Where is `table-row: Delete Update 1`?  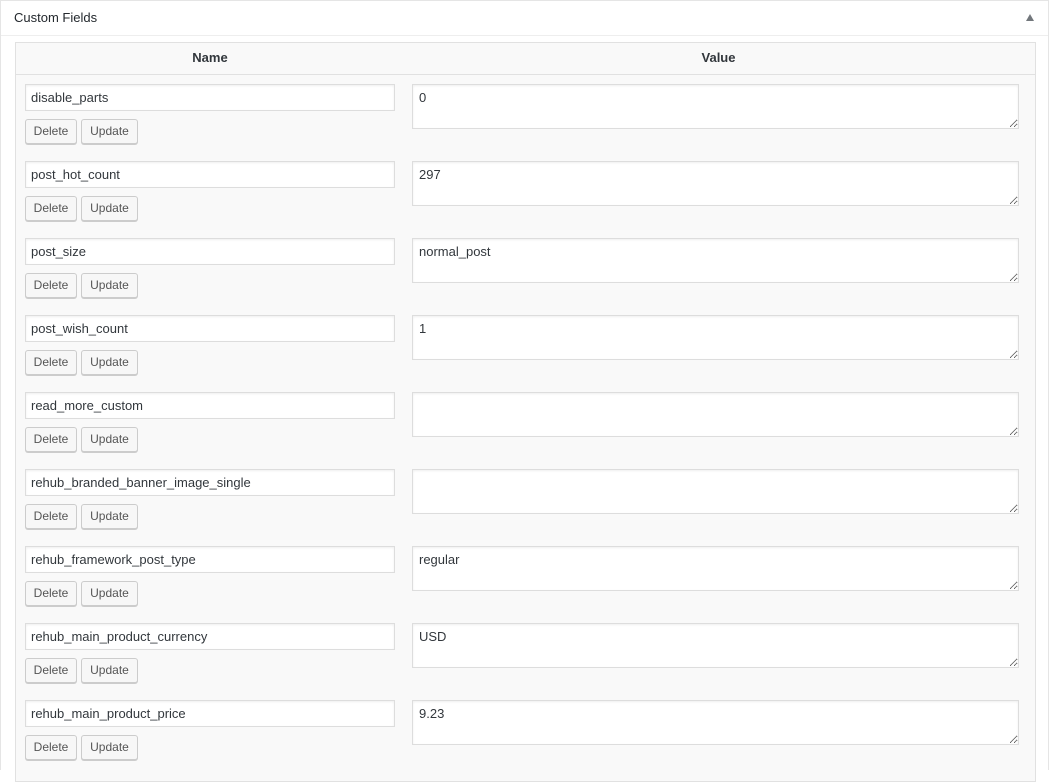
table-row: Delete Update 1 is located at coordinates (525, 344).